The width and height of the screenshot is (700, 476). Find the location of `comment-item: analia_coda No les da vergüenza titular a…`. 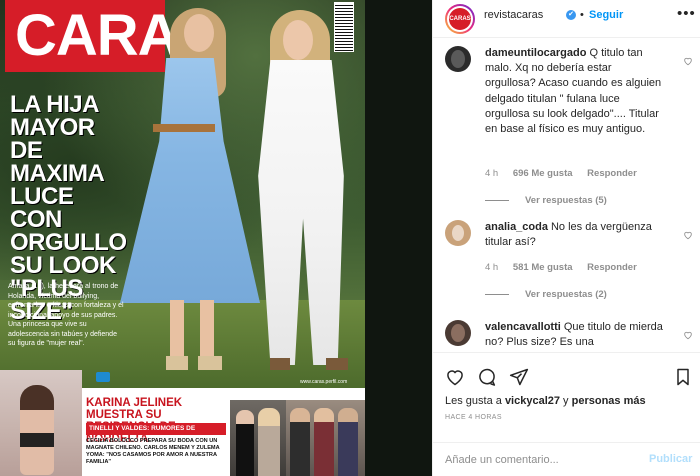

comment-item: analia_coda No les da vergüenza titular a… is located at coordinates (569, 265).